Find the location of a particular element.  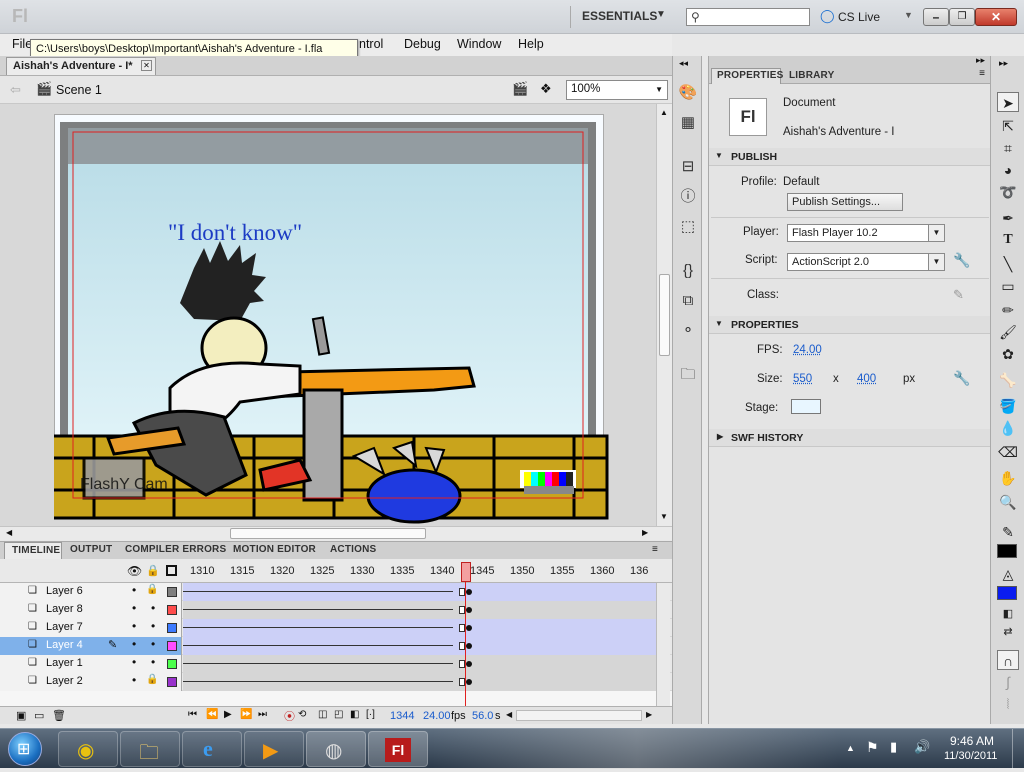

edit-symbols-icon: ❖ is located at coordinates (546, 89).